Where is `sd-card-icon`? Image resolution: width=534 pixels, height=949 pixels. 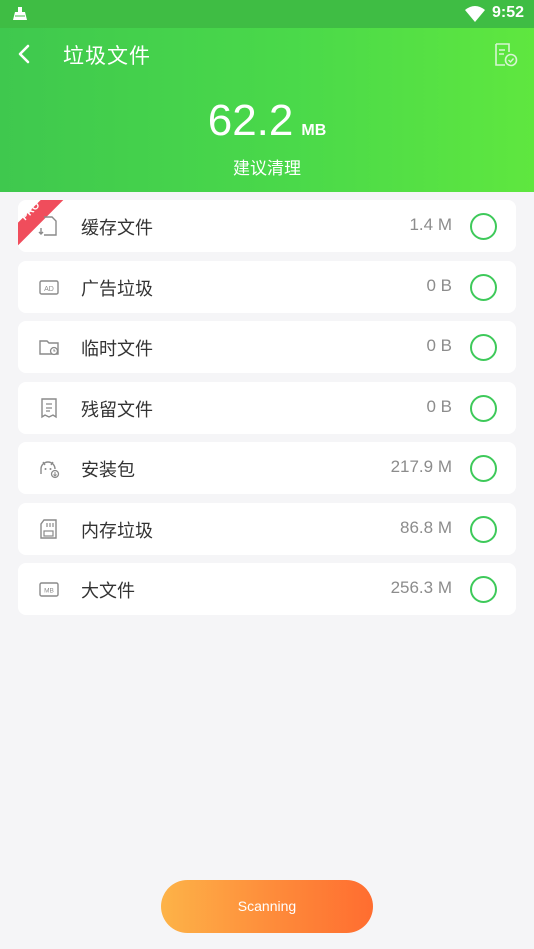 sd-card-icon is located at coordinates (48, 528).